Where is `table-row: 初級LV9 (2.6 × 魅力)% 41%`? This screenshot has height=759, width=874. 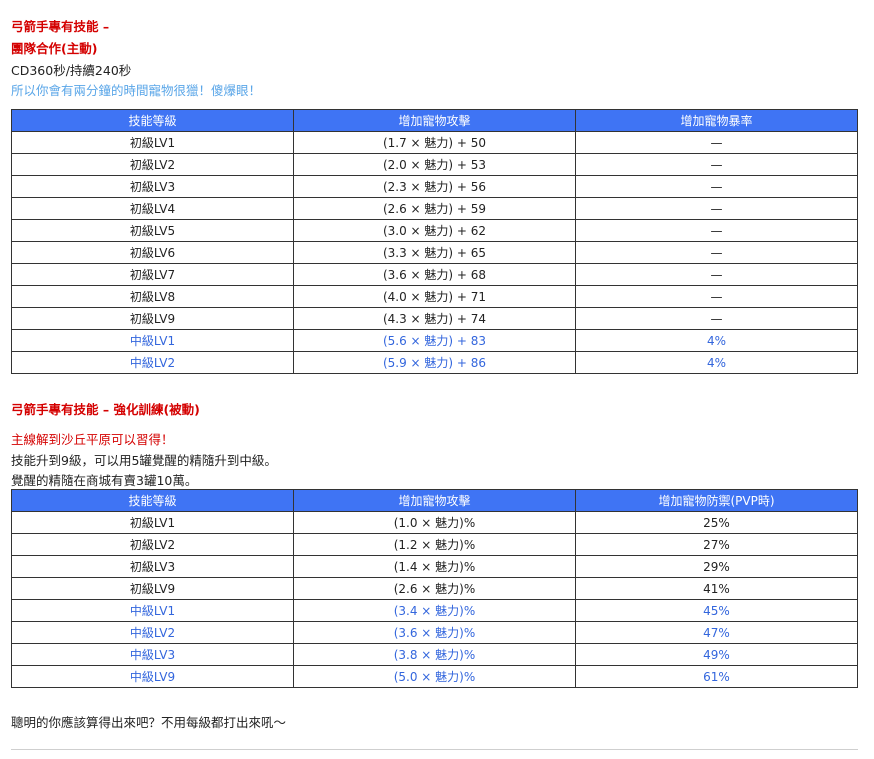
table-row: 初級LV9 (2.6 × 魅力)% 41% is located at coordinates (434, 588).